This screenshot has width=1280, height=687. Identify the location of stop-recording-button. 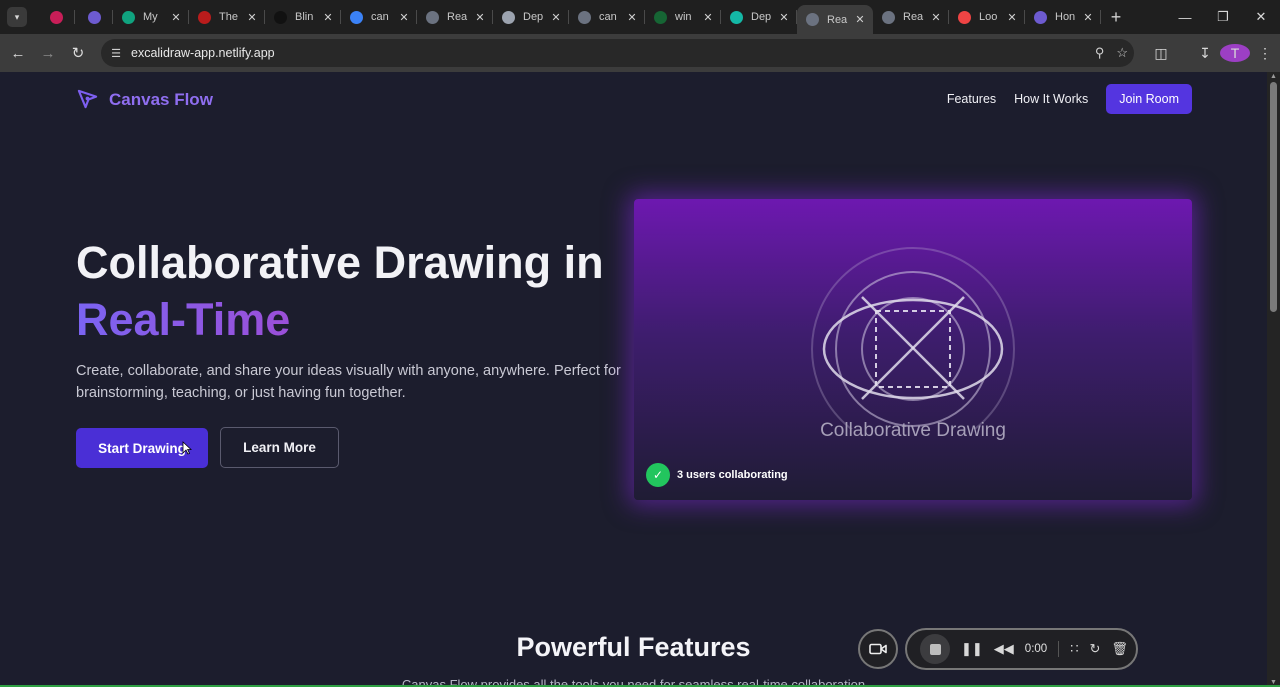
(935, 649).